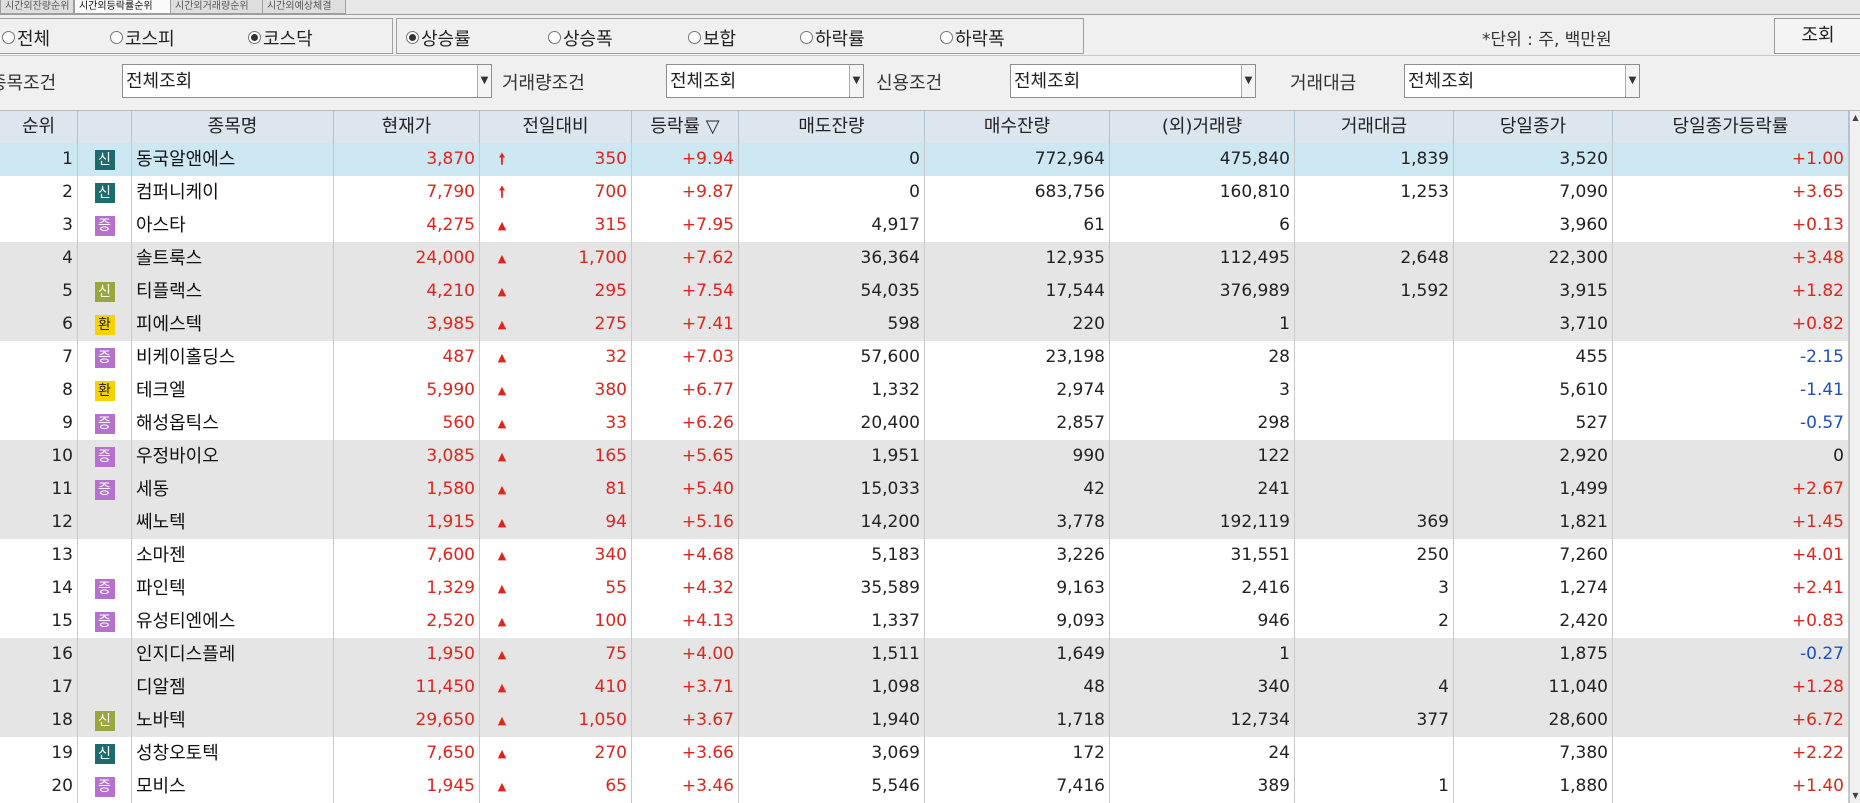  What do you see at coordinates (712, 38) in the screenshot?
I see `radio-sort-flat: 보합` at bounding box center [712, 38].